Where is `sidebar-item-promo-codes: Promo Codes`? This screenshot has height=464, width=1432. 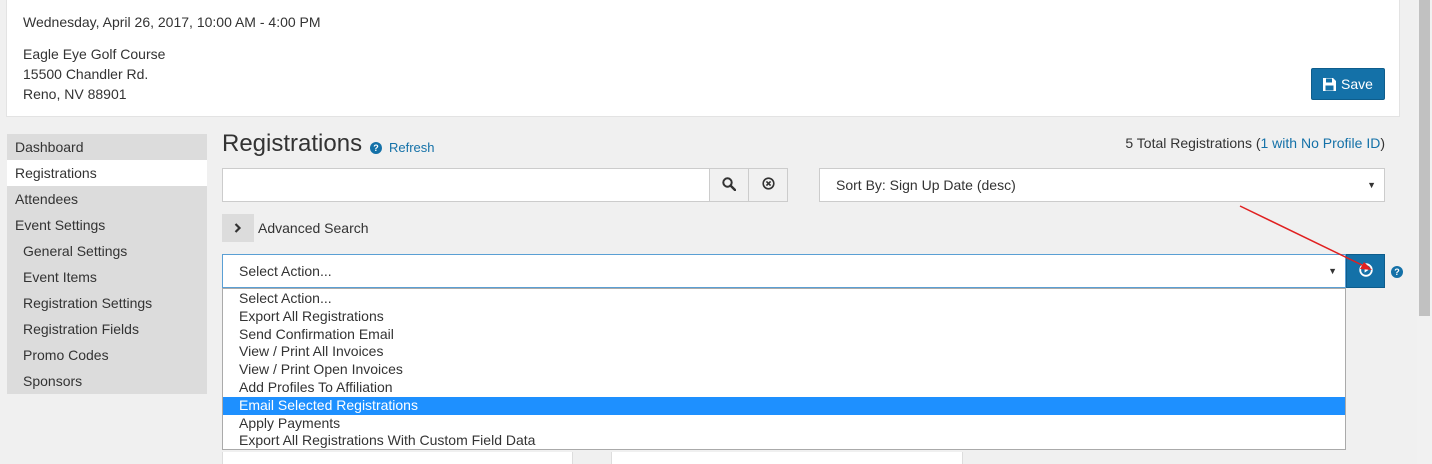 sidebar-item-promo-codes: Promo Codes is located at coordinates (107, 355).